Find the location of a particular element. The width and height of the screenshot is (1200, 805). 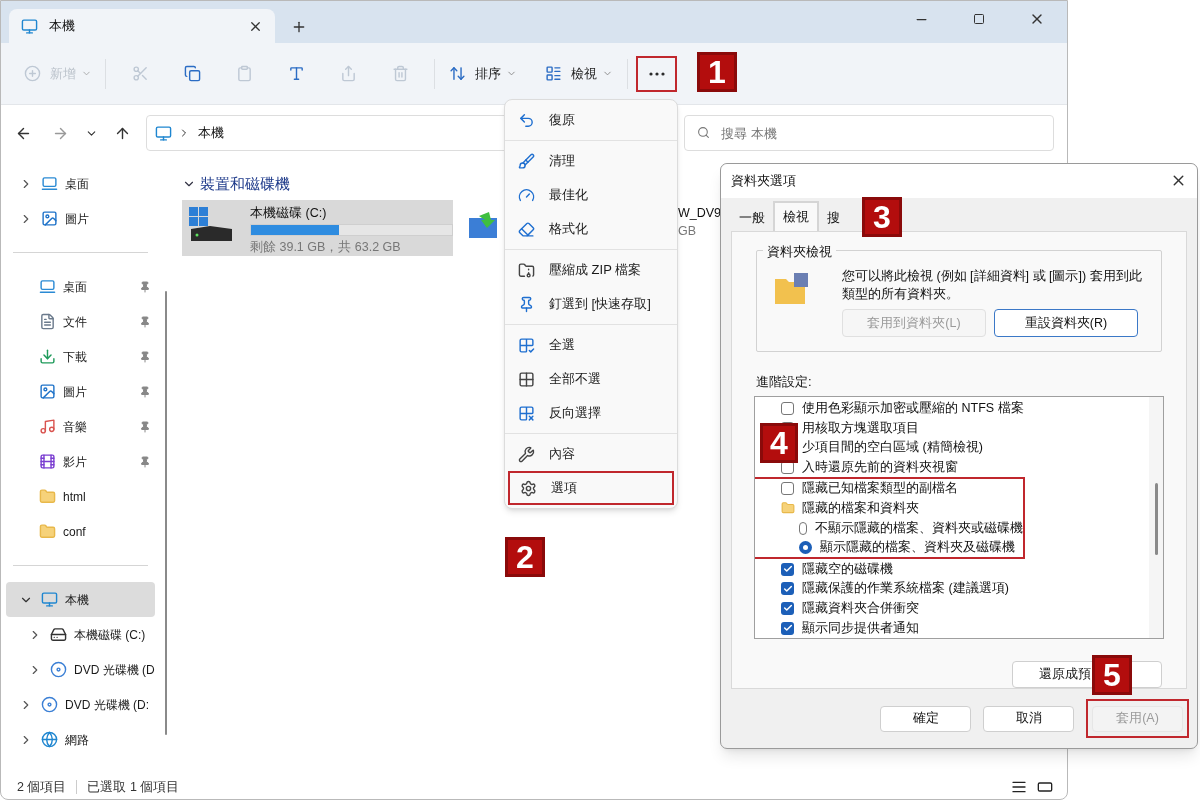

step-badge: 5 is located at coordinates (1112, 675).